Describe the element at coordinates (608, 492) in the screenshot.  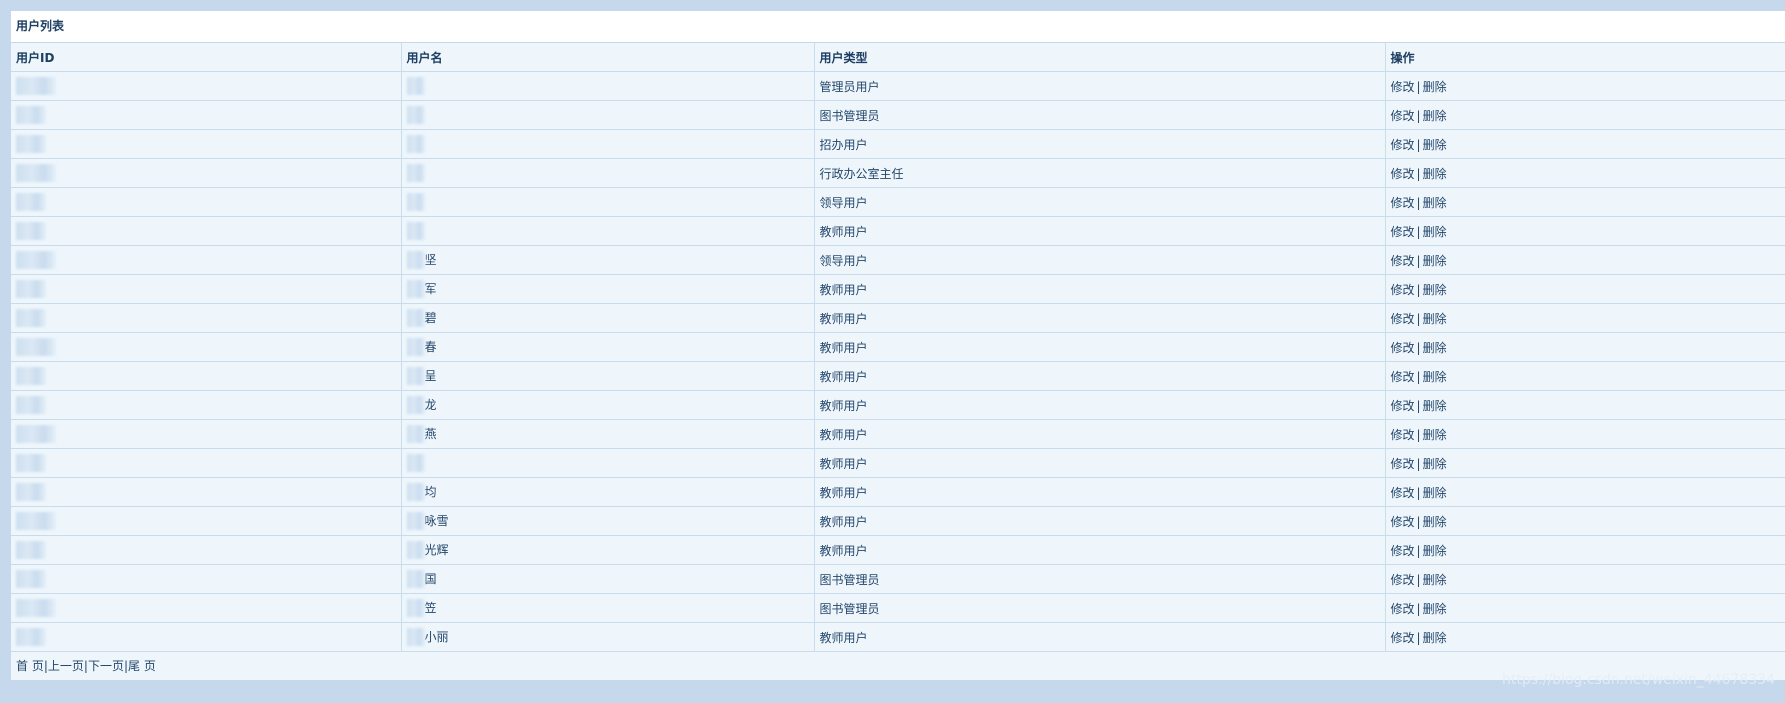
I see `cell-username: 均` at that location.